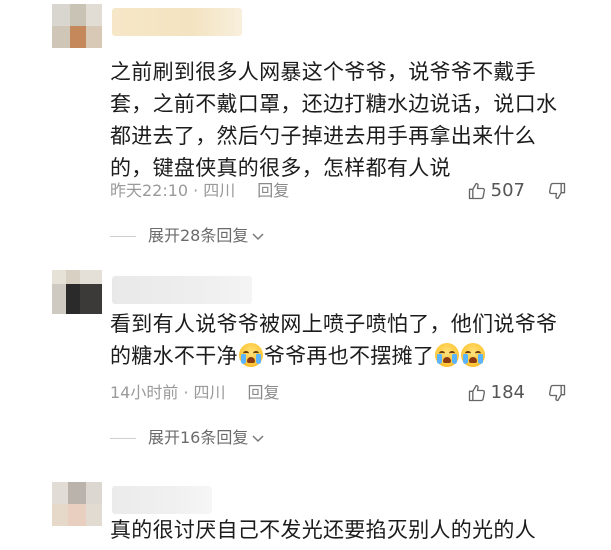  Describe the element at coordinates (323, 136) in the screenshot. I see `comment-text-line: 都进去了，然后勺子掉进去用手再拿出来什么` at that location.